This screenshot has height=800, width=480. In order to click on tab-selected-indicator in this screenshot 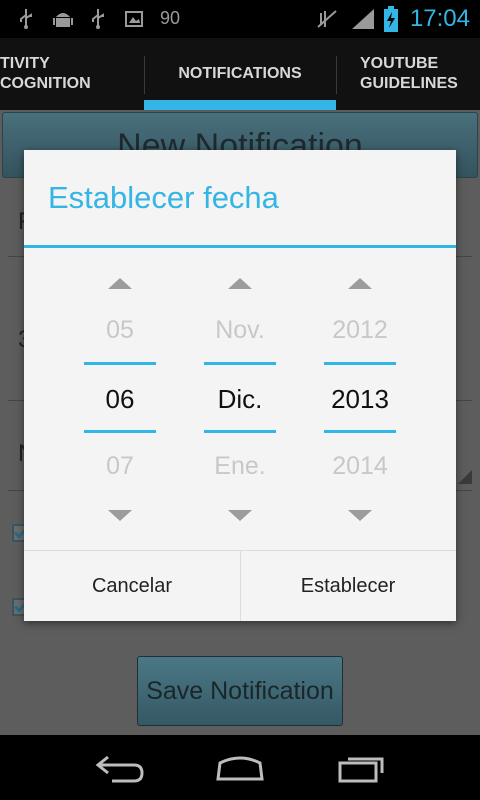, I will do `click(240, 105)`.